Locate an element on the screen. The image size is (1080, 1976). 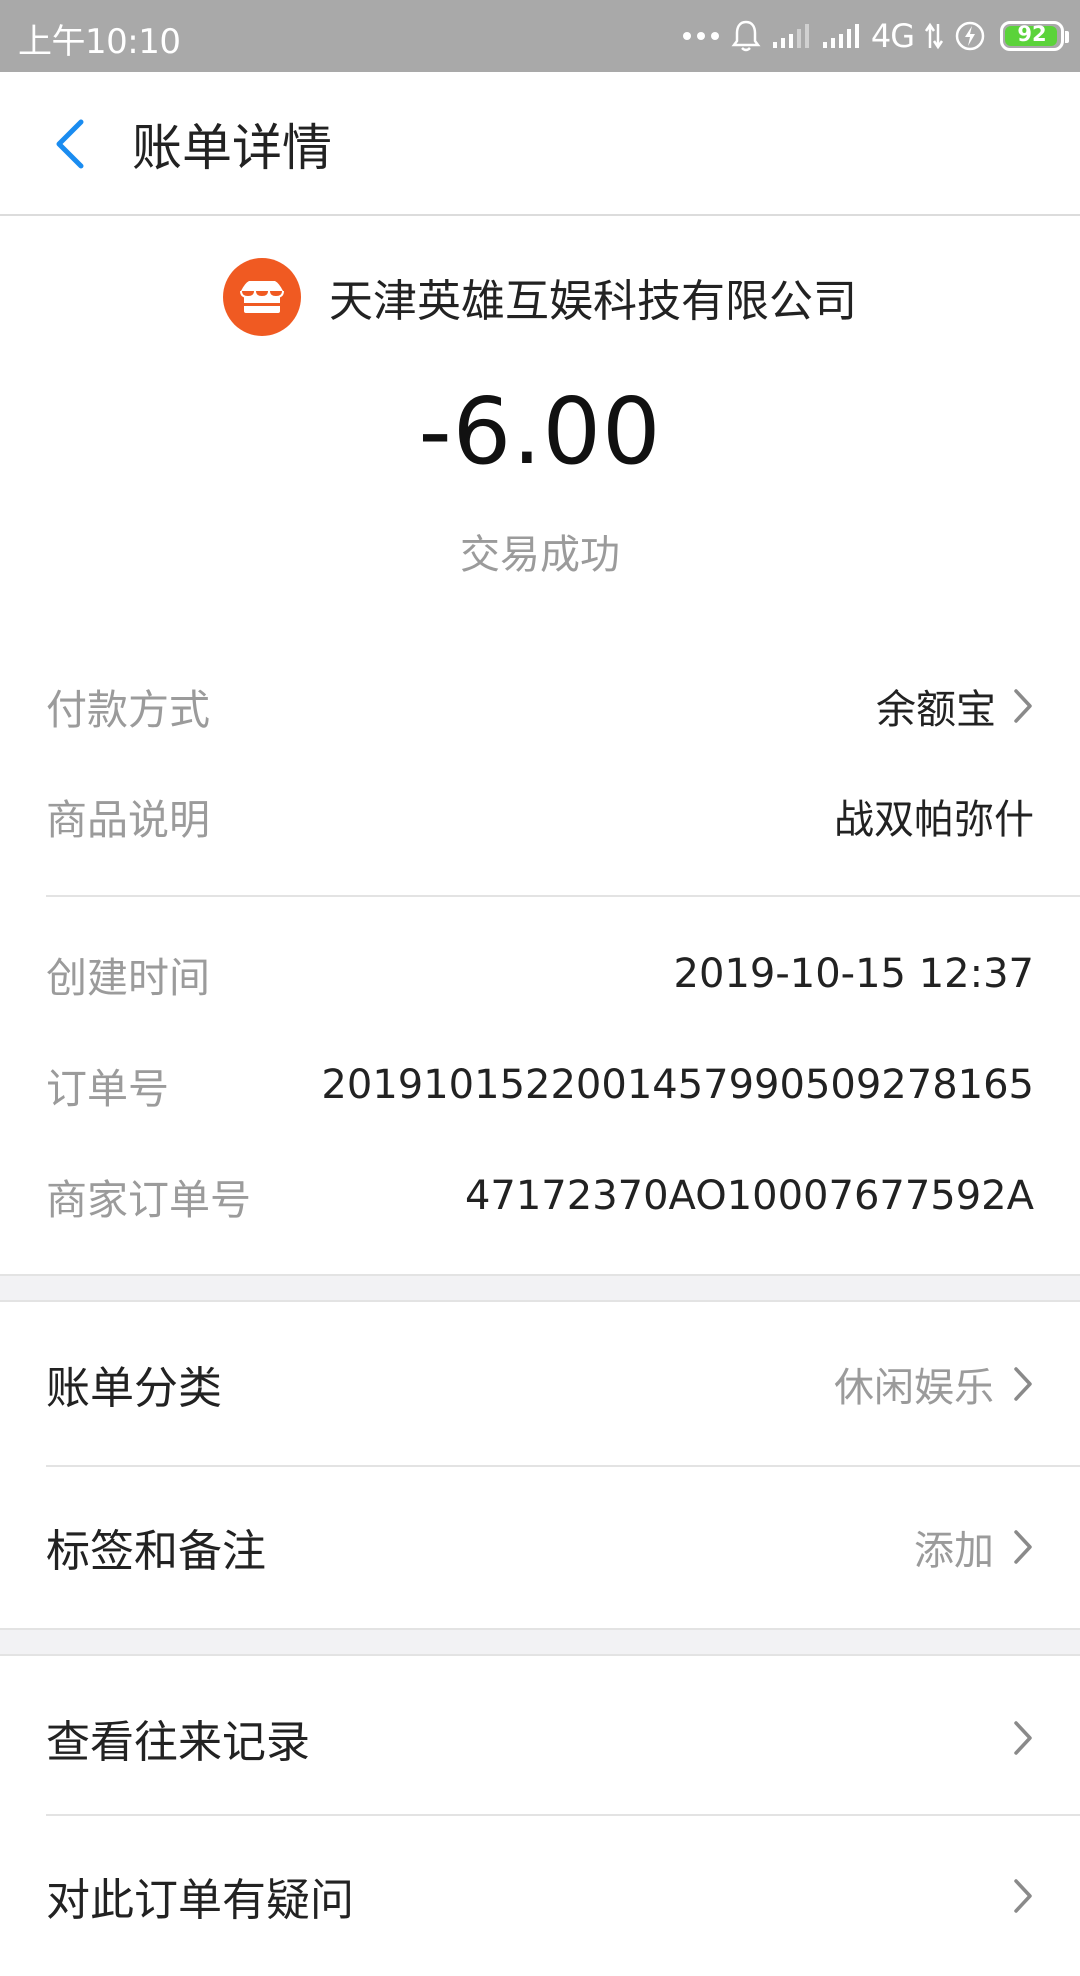
product-desc-label: 商品说明 is located at coordinates (128, 820).